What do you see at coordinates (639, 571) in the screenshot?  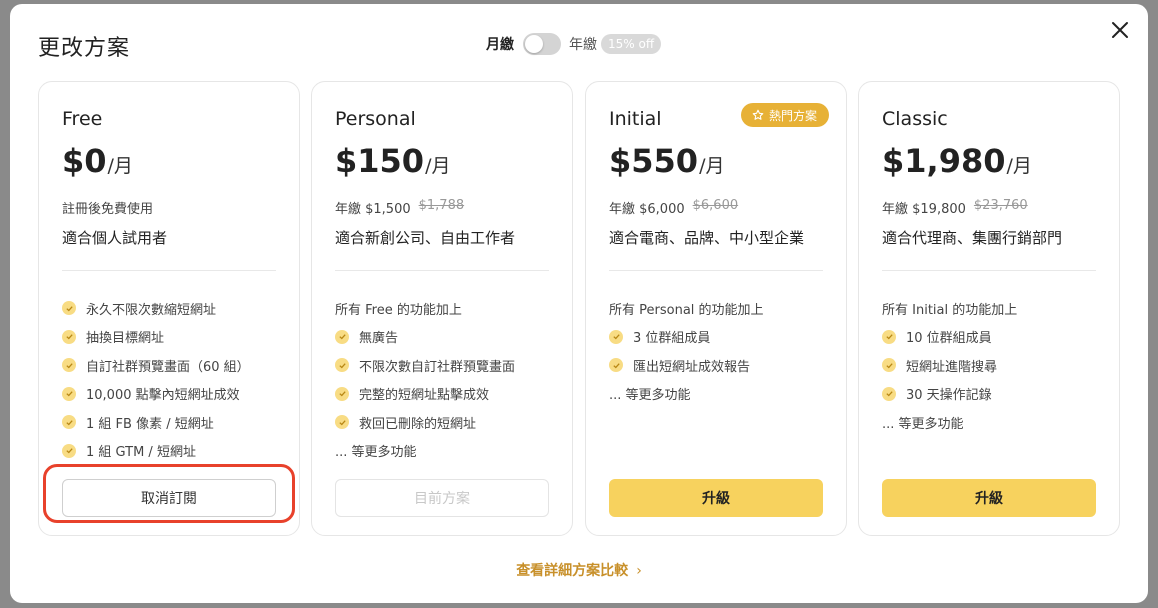 I see `chevron-right-icon: ›` at bounding box center [639, 571].